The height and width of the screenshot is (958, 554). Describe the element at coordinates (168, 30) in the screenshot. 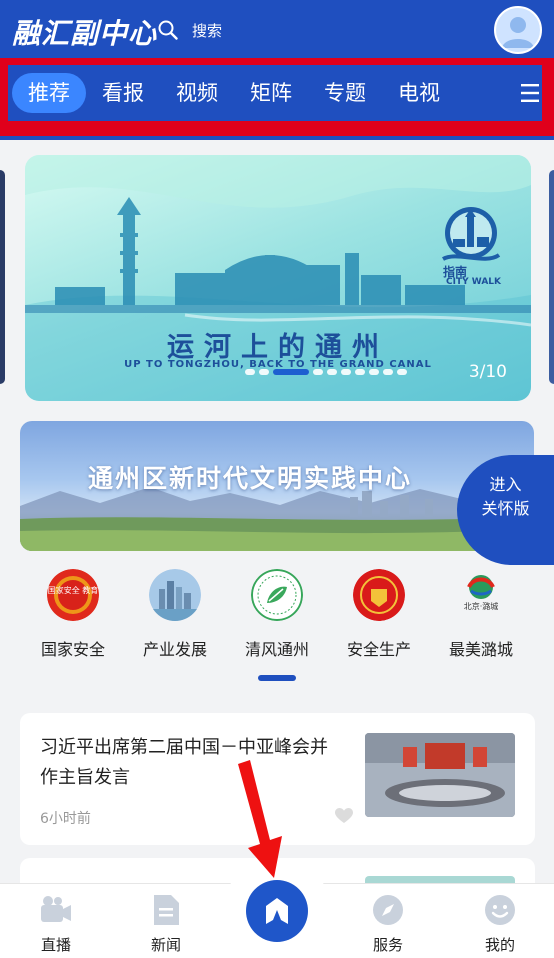

I see `search-icon` at that location.